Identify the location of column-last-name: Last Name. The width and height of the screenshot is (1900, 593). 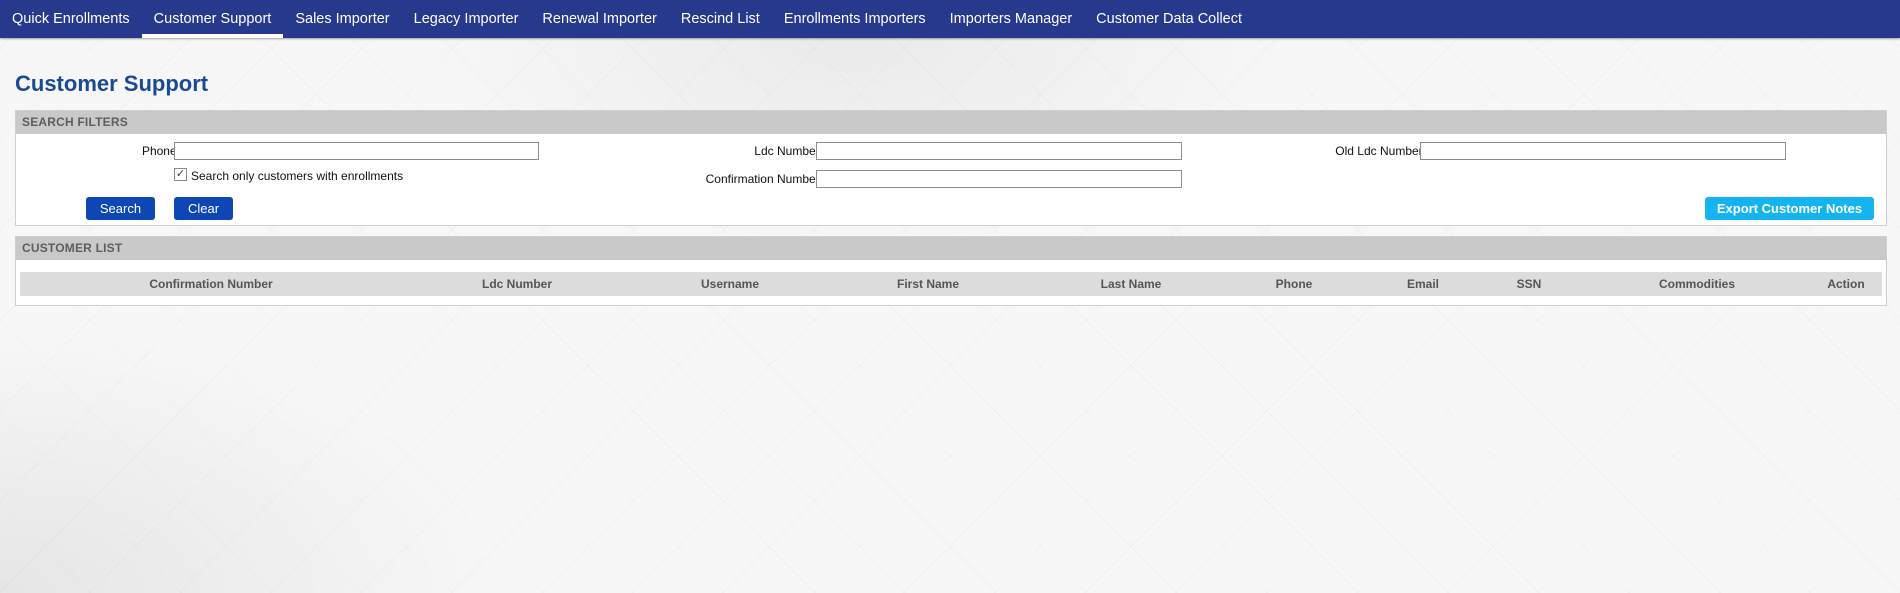
(1131, 284).